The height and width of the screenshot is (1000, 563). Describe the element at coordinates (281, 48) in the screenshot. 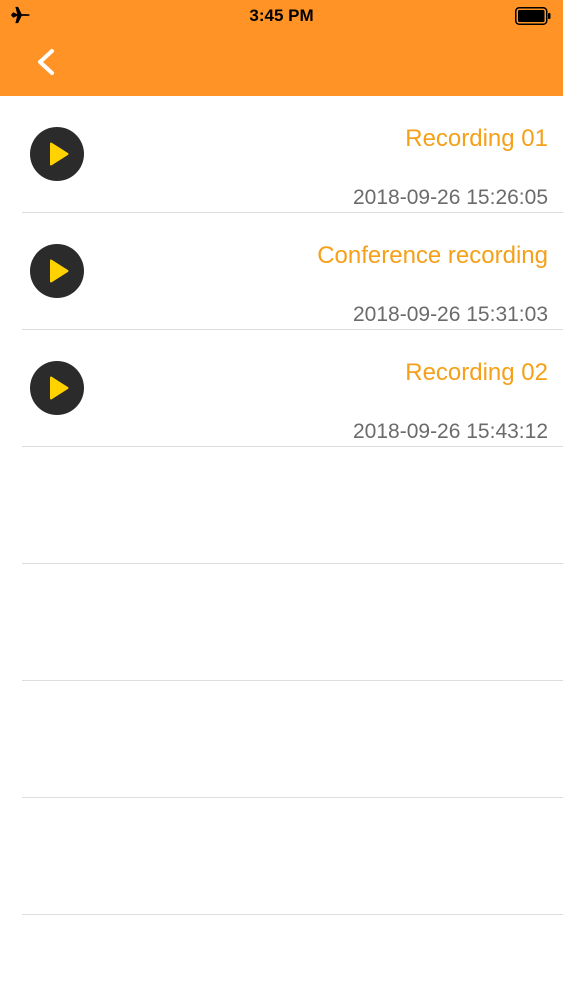

I see `nav-header: 3:45 PM` at that location.